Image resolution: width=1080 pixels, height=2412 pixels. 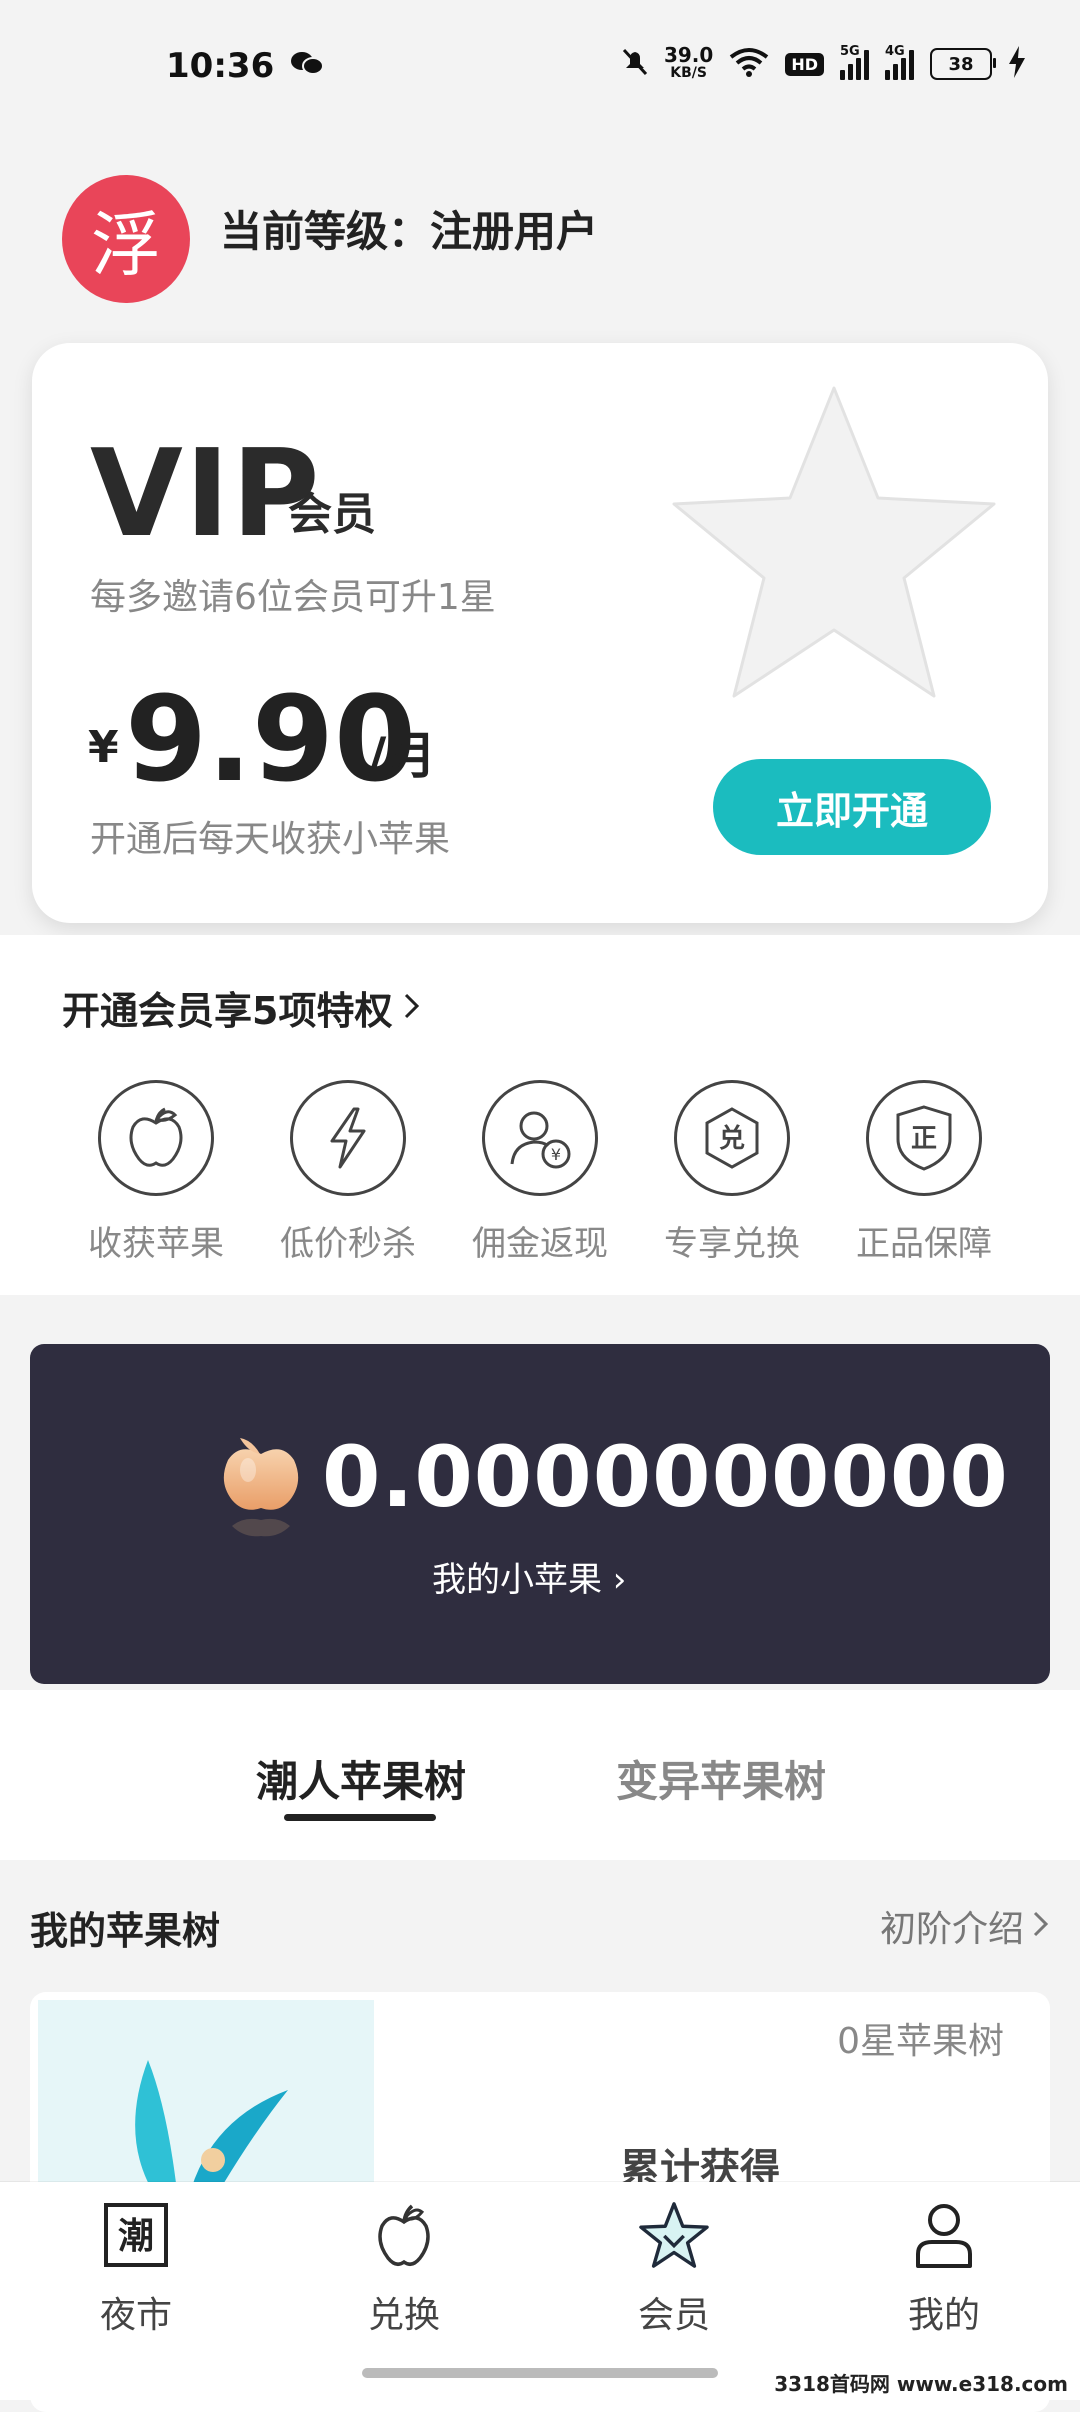 I want to click on tree-star-level: 0星苹果树, so click(x=920, y=2041).